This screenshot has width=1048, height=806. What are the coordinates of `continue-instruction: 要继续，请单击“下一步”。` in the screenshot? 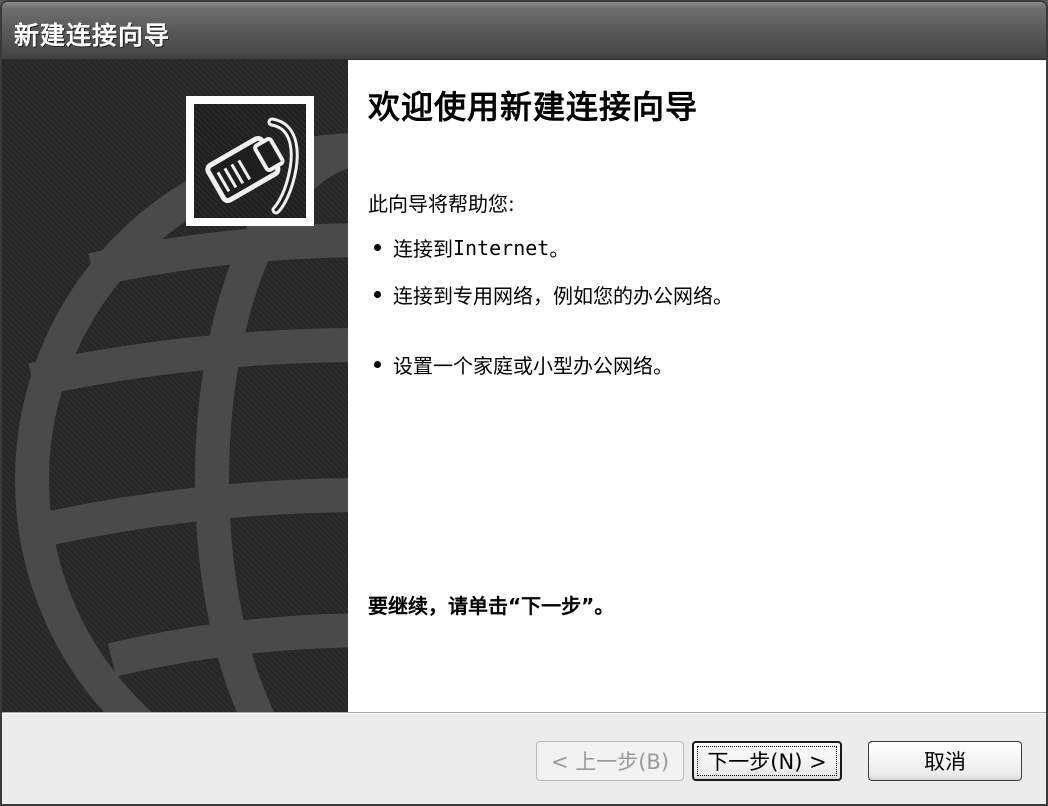 It's located at (491, 606).